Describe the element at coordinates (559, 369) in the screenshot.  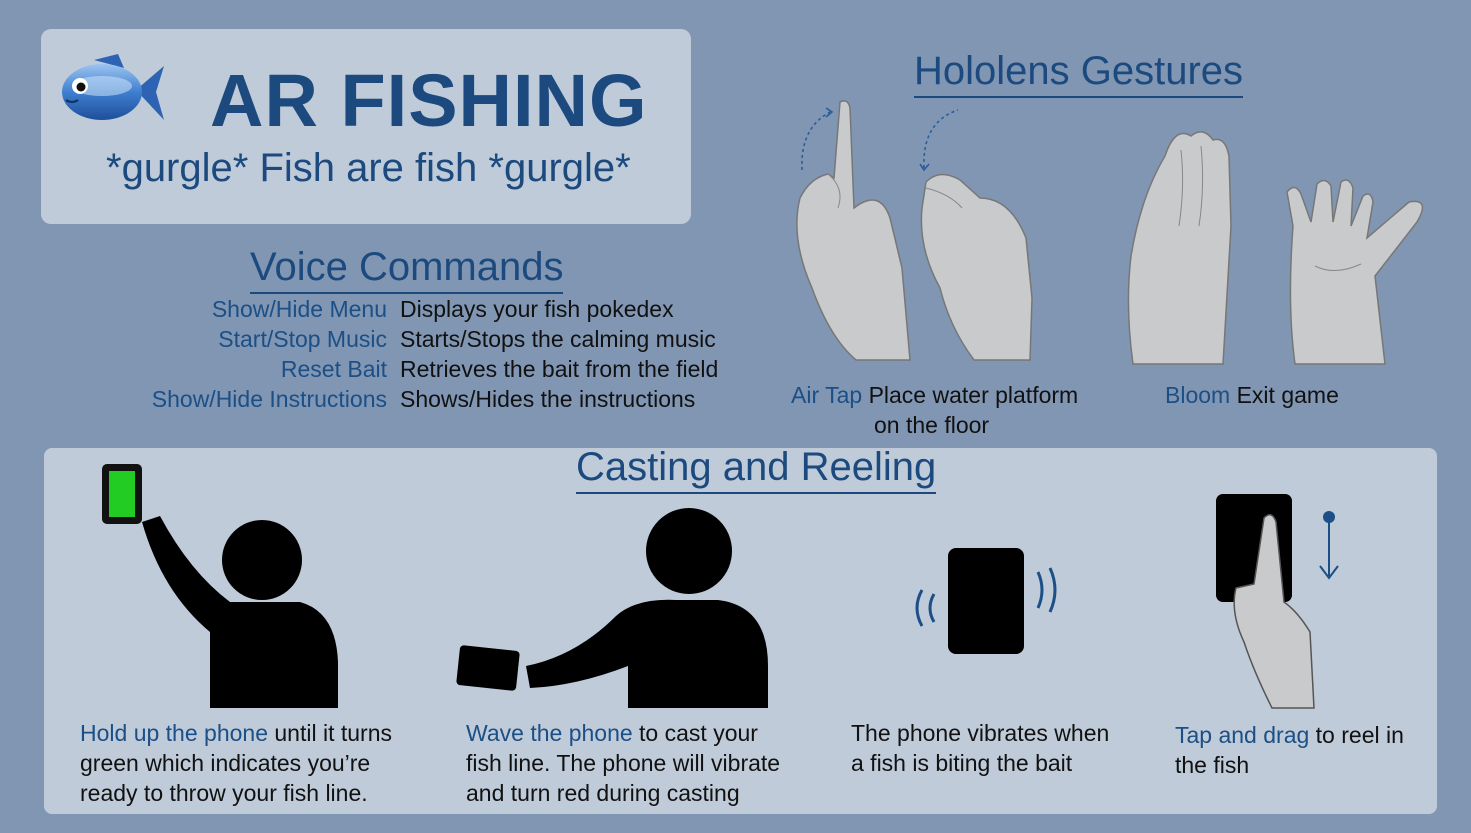
I see `voice-command-action: Retrieves the bait from the field` at that location.